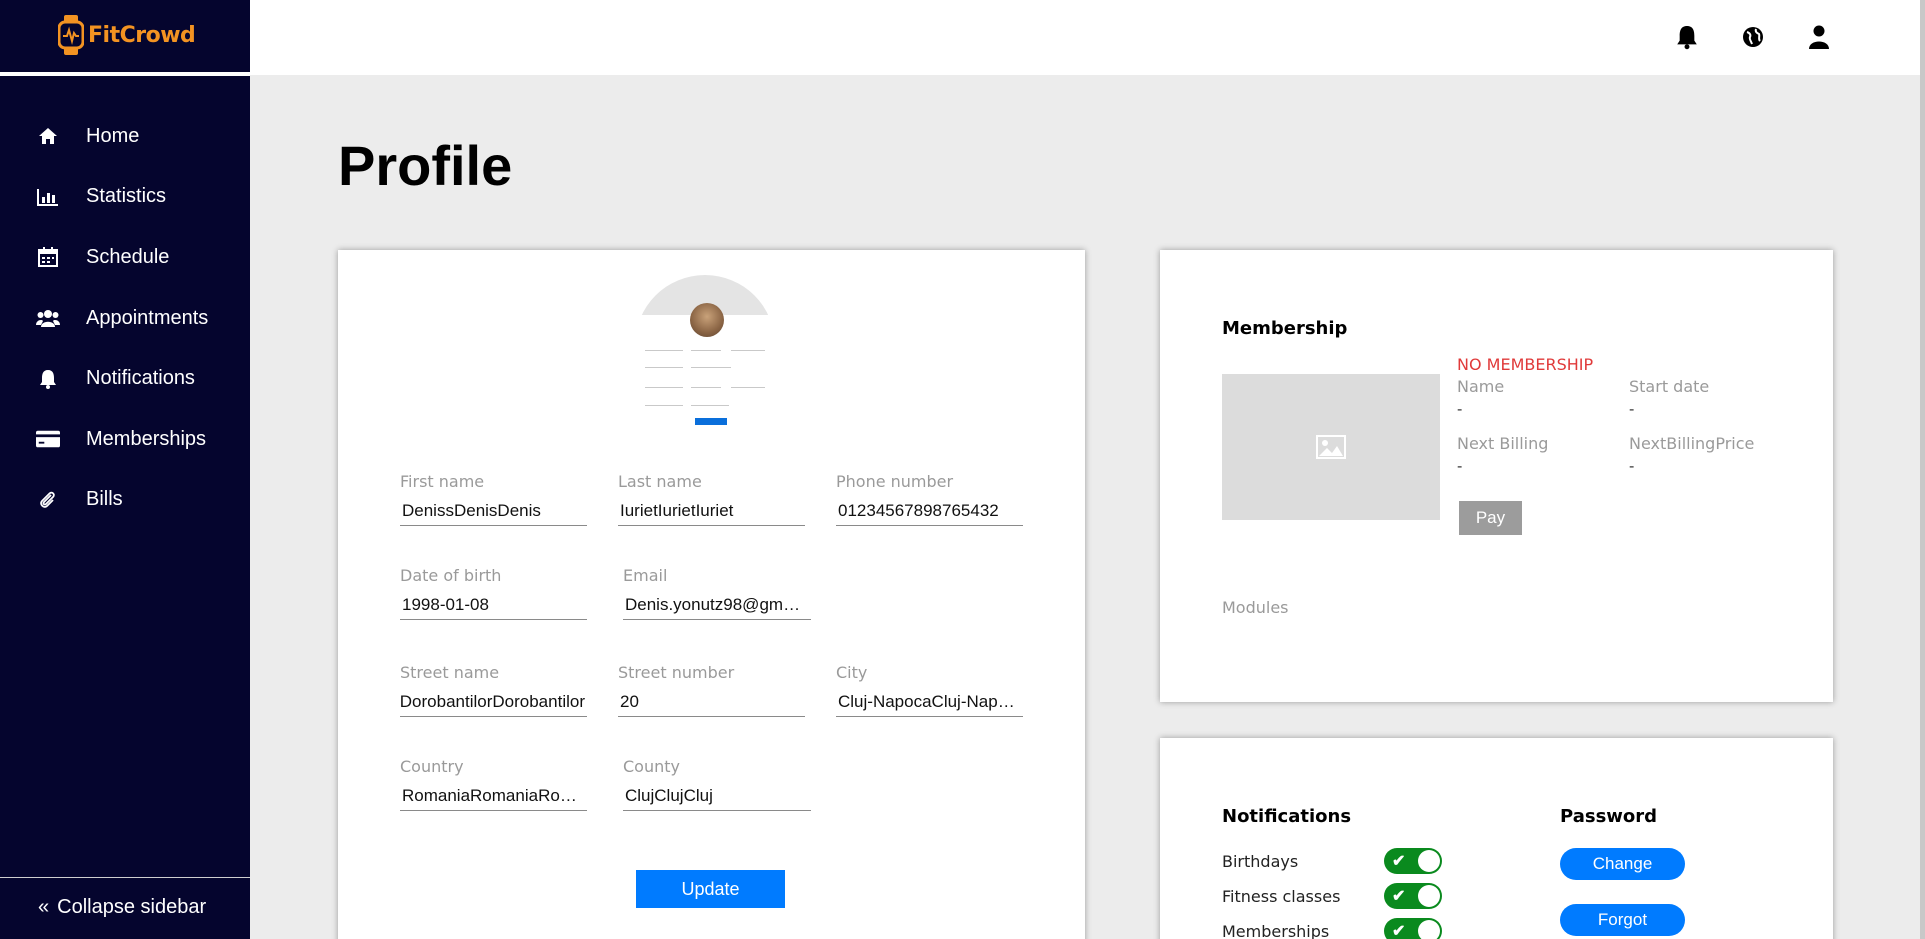 This screenshot has width=1925, height=939. I want to click on avatar, so click(707, 320).